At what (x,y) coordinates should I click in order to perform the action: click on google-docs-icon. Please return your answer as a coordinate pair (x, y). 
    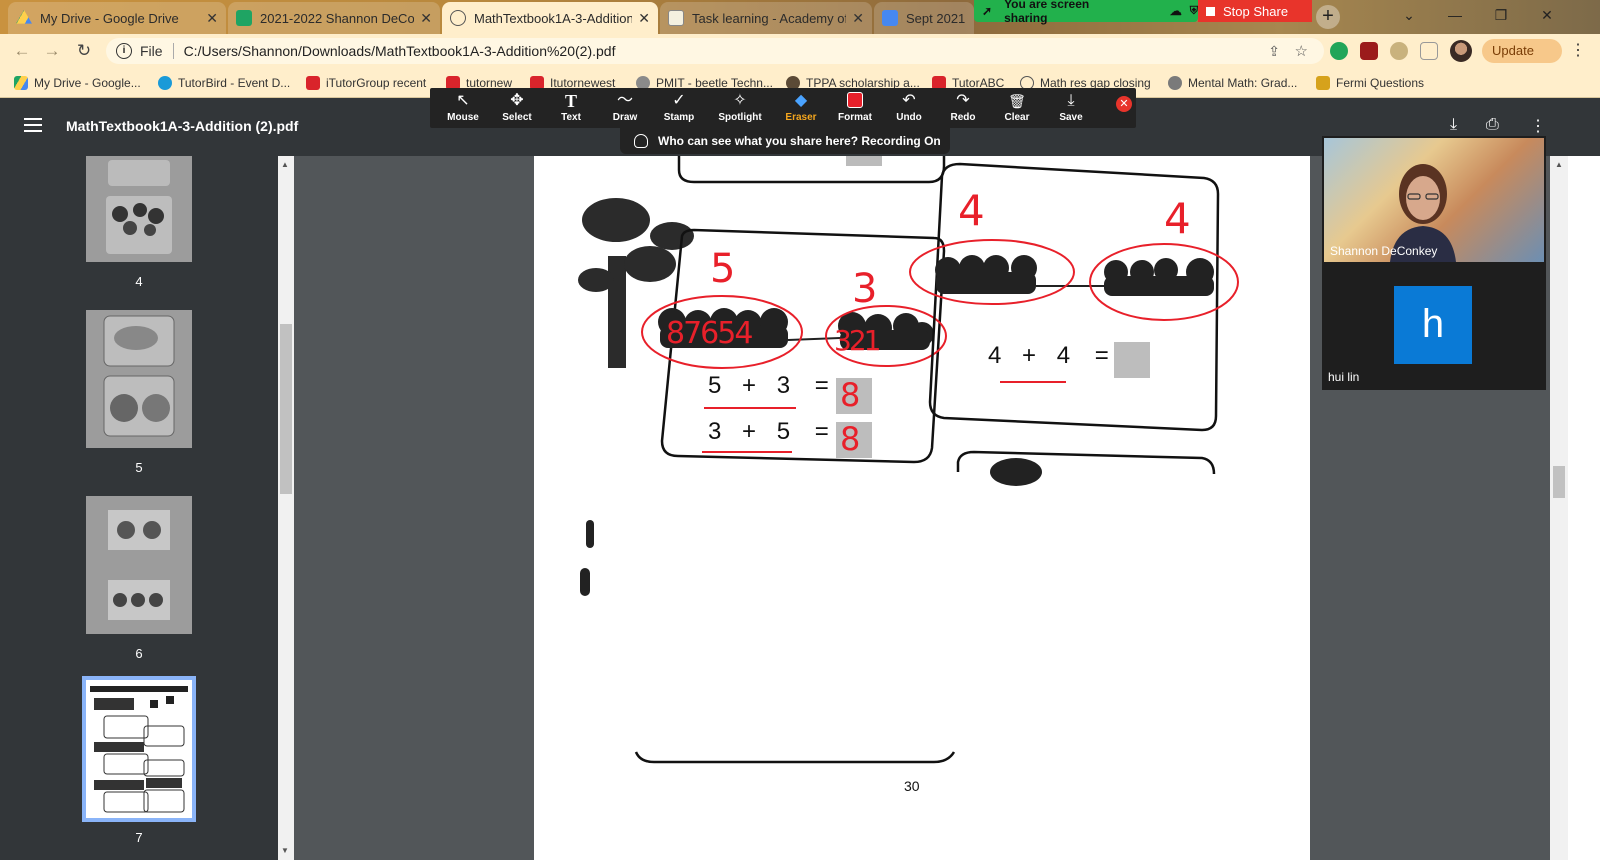
    Looking at the image, I should click on (890, 18).